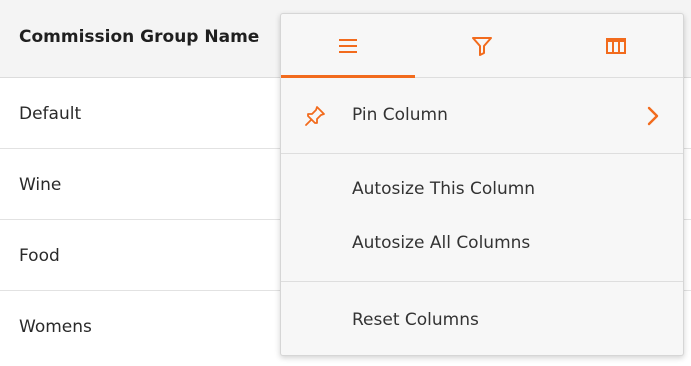 The height and width of the screenshot is (366, 691). I want to click on menu-item-label: Reset Columns, so click(415, 320).